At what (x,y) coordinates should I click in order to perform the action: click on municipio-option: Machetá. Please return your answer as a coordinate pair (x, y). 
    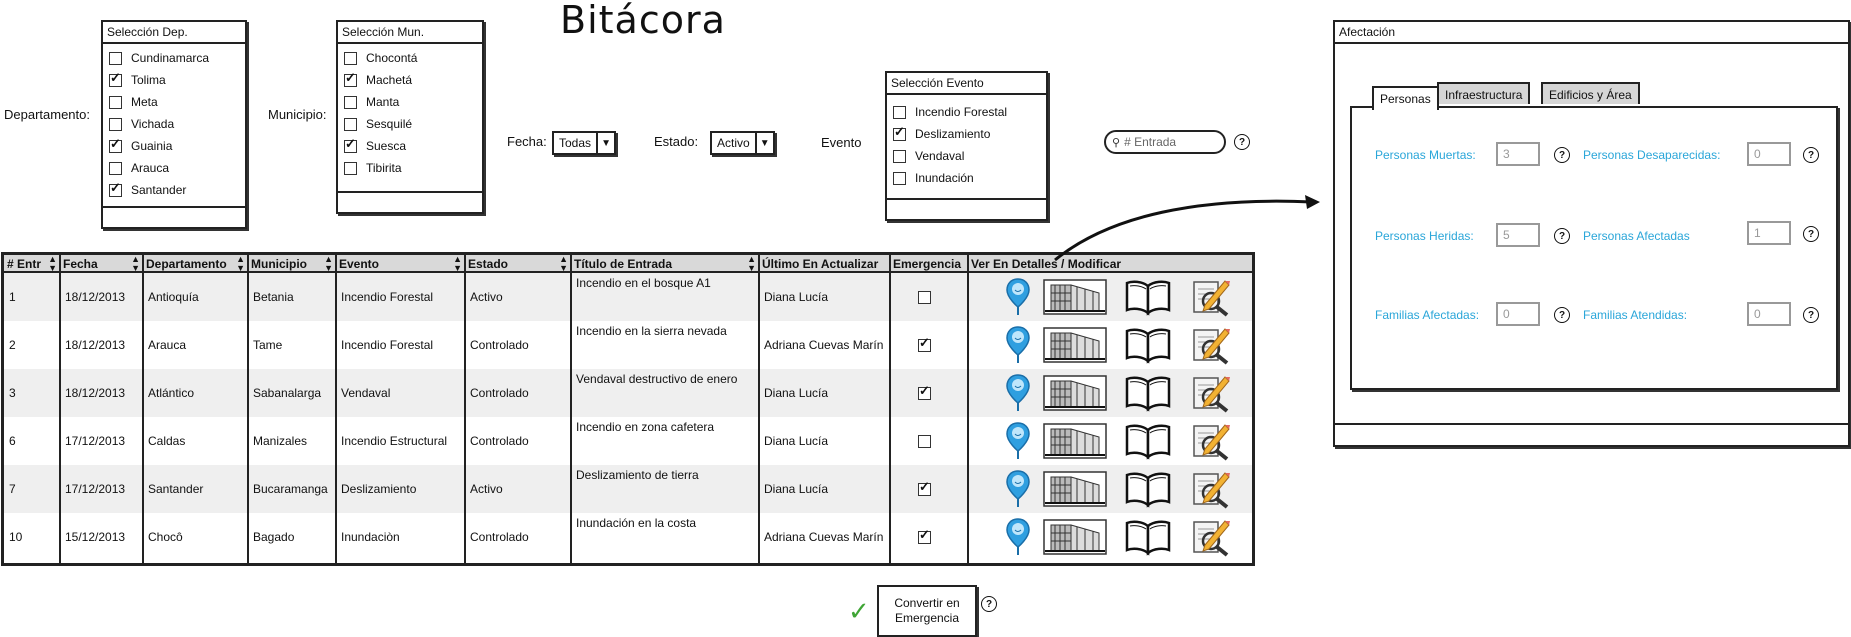
    Looking at the image, I should click on (410, 80).